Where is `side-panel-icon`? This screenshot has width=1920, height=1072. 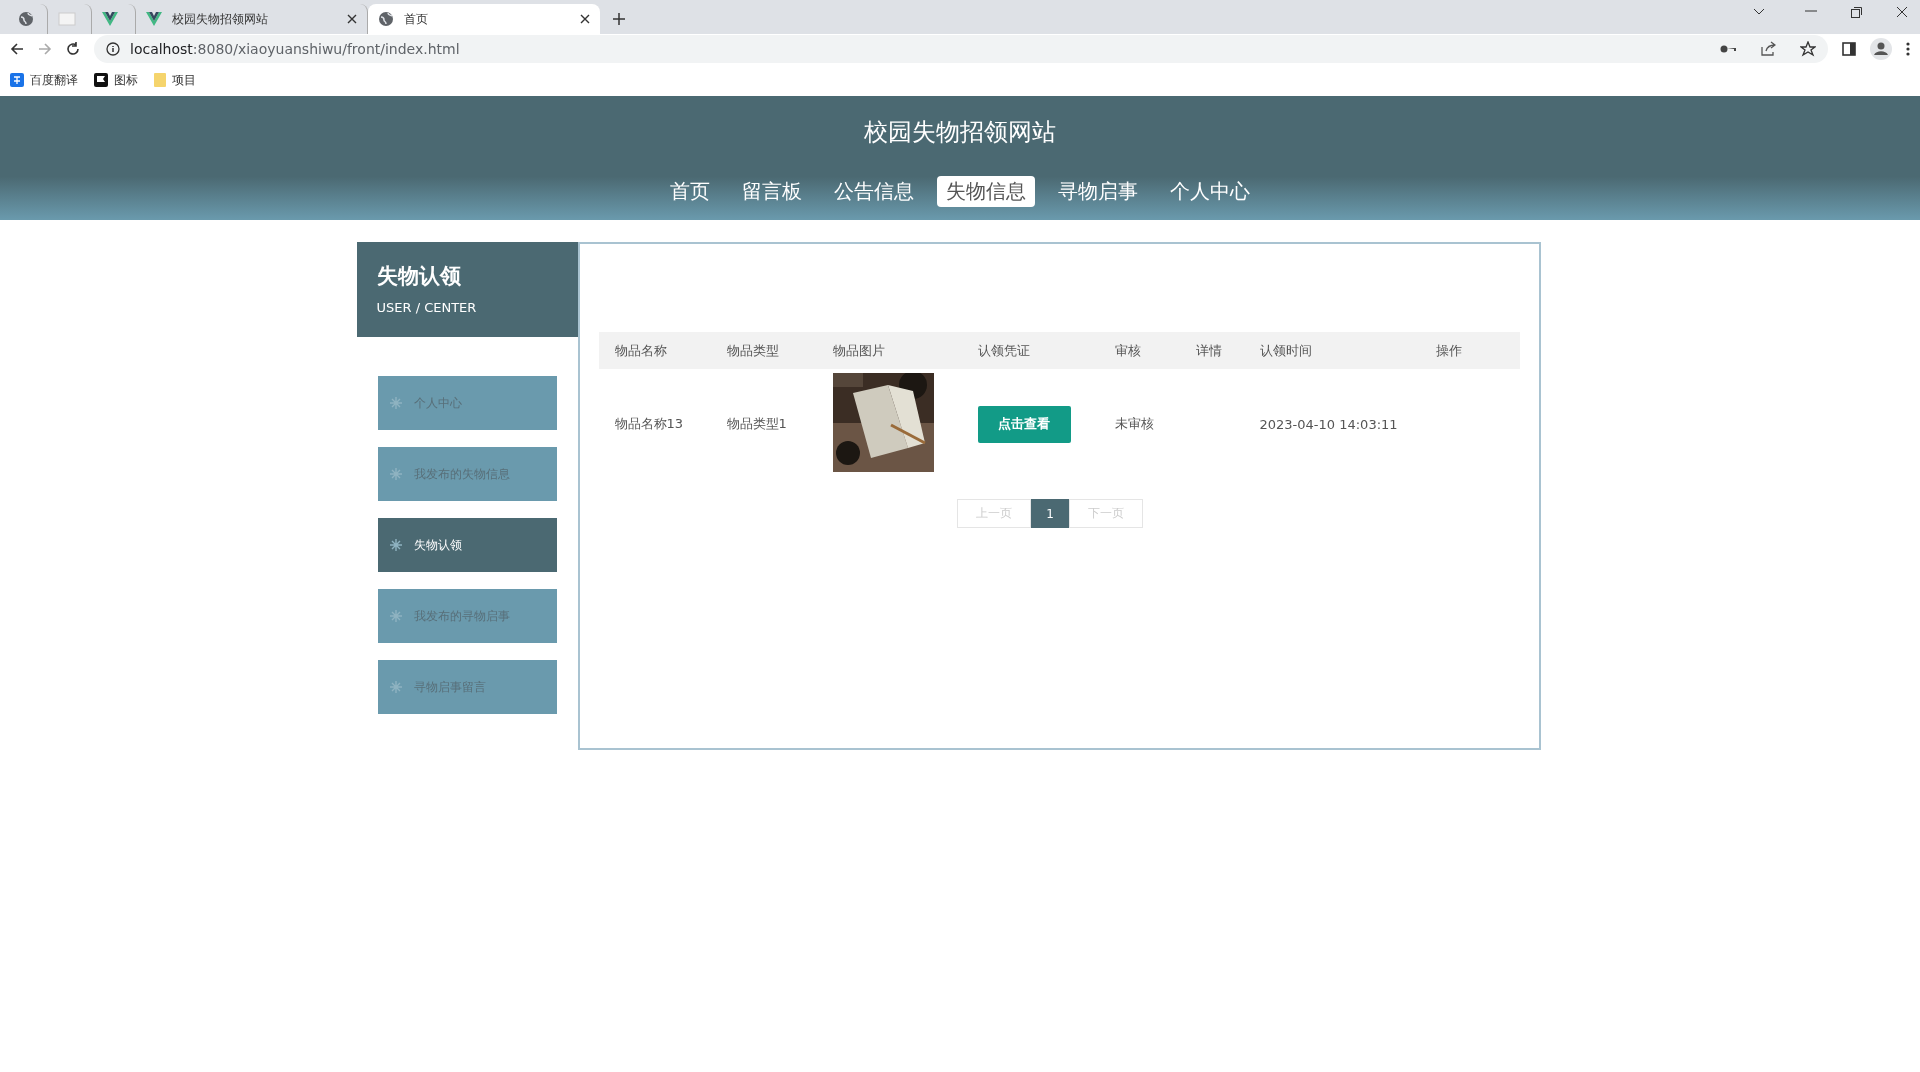 side-panel-icon is located at coordinates (1849, 49).